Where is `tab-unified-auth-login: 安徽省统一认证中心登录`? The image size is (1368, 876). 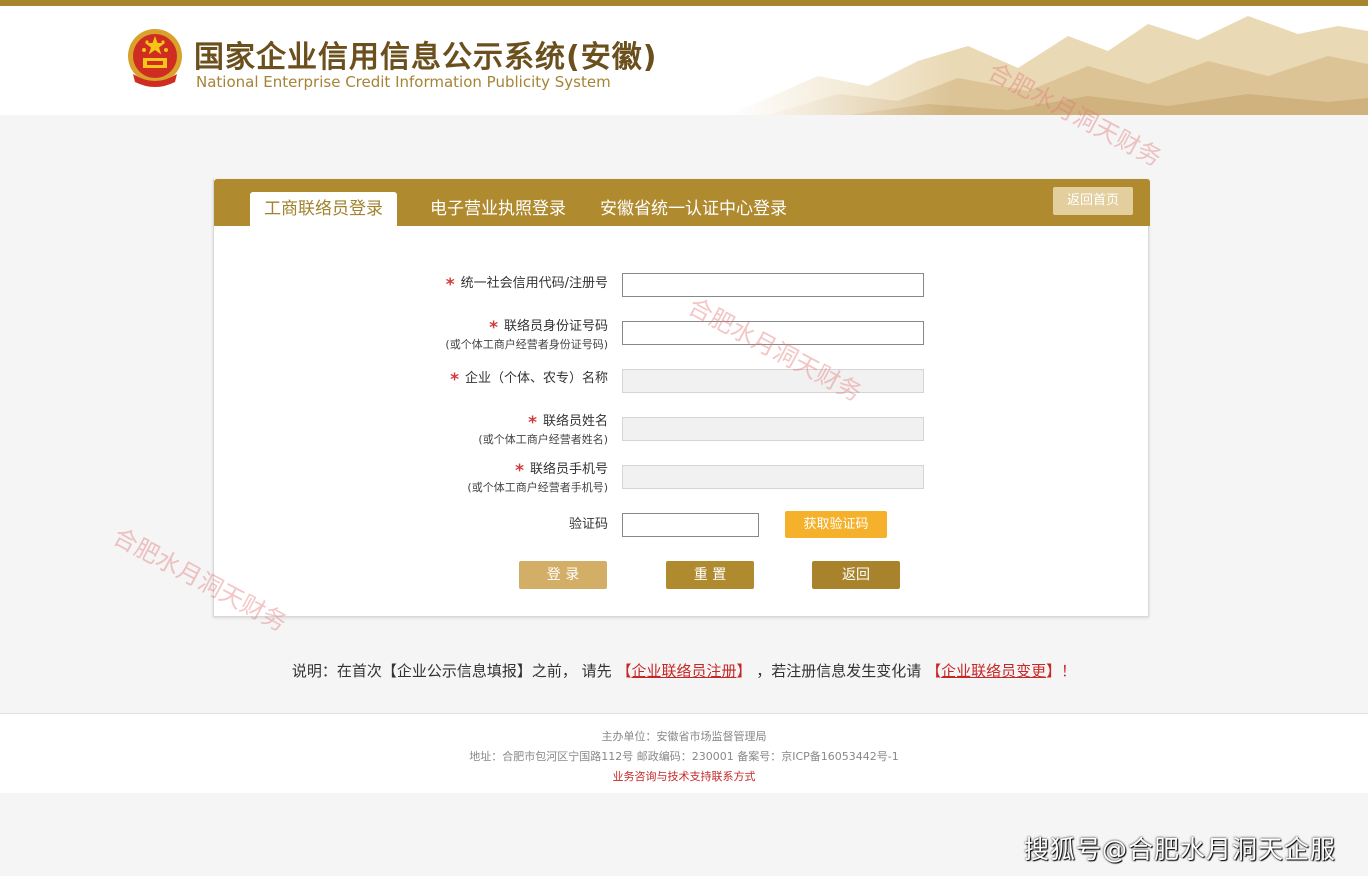 tab-unified-auth-login: 安徽省统一认证中心登录 is located at coordinates (693, 209).